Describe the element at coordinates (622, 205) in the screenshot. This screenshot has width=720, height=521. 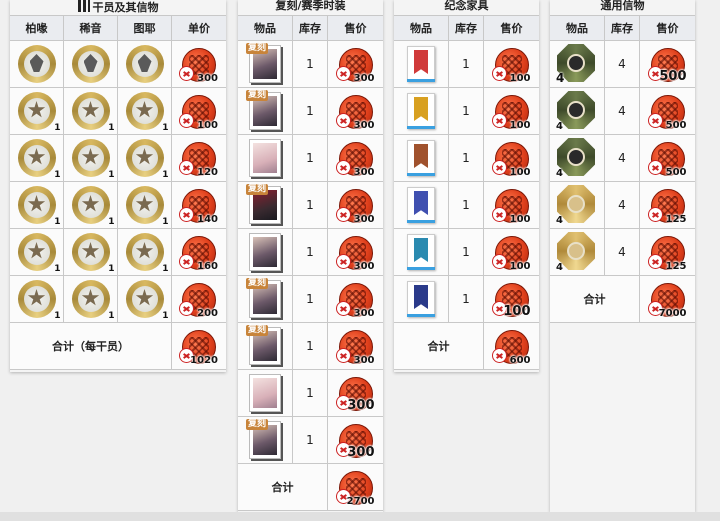
I see `table-row: 4 4 125` at that location.